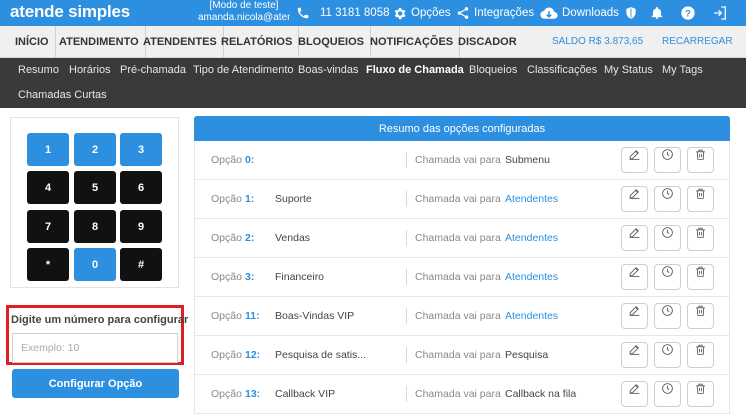 The width and height of the screenshot is (746, 419). Describe the element at coordinates (458, 238) in the screenshot. I see `goes-to-label: Chamada vai para` at that location.